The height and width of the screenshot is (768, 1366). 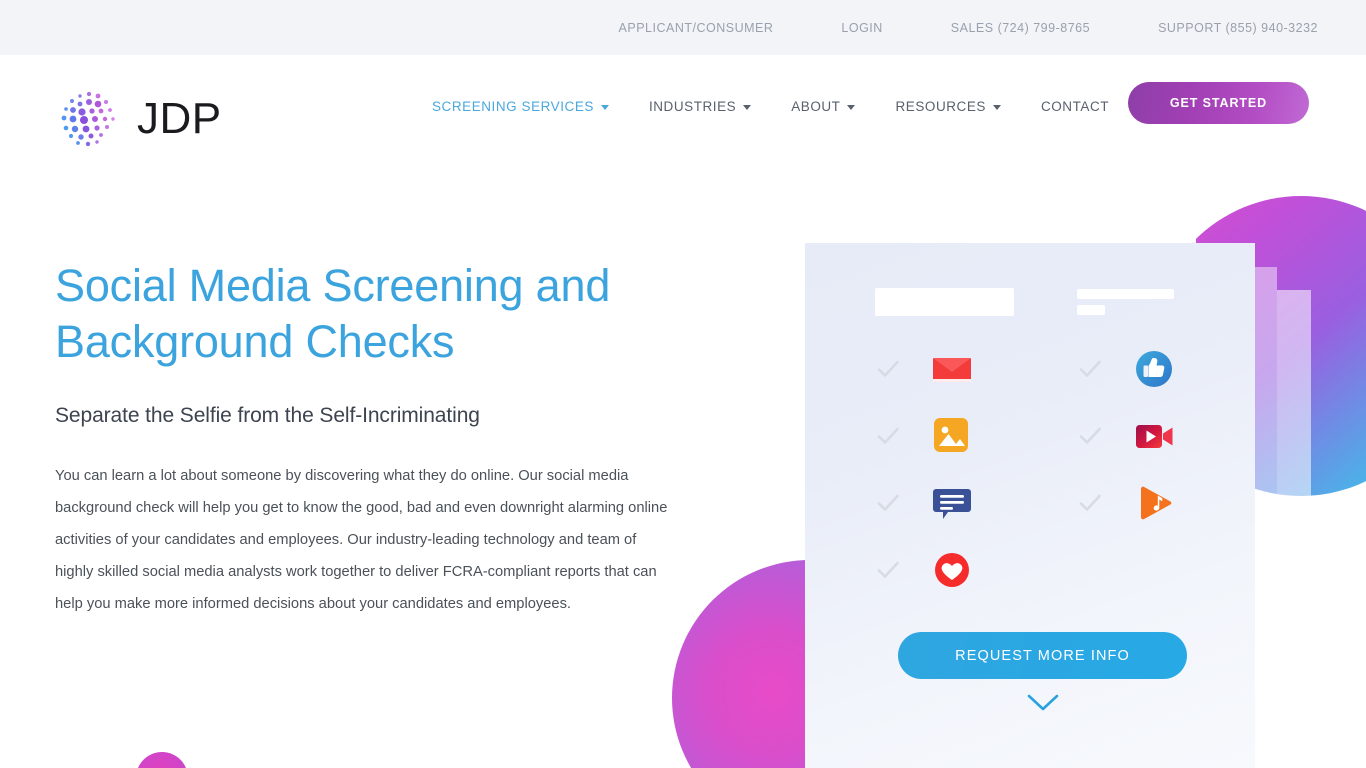 I want to click on nav-item-contact: CONTACT, so click(x=1075, y=106).